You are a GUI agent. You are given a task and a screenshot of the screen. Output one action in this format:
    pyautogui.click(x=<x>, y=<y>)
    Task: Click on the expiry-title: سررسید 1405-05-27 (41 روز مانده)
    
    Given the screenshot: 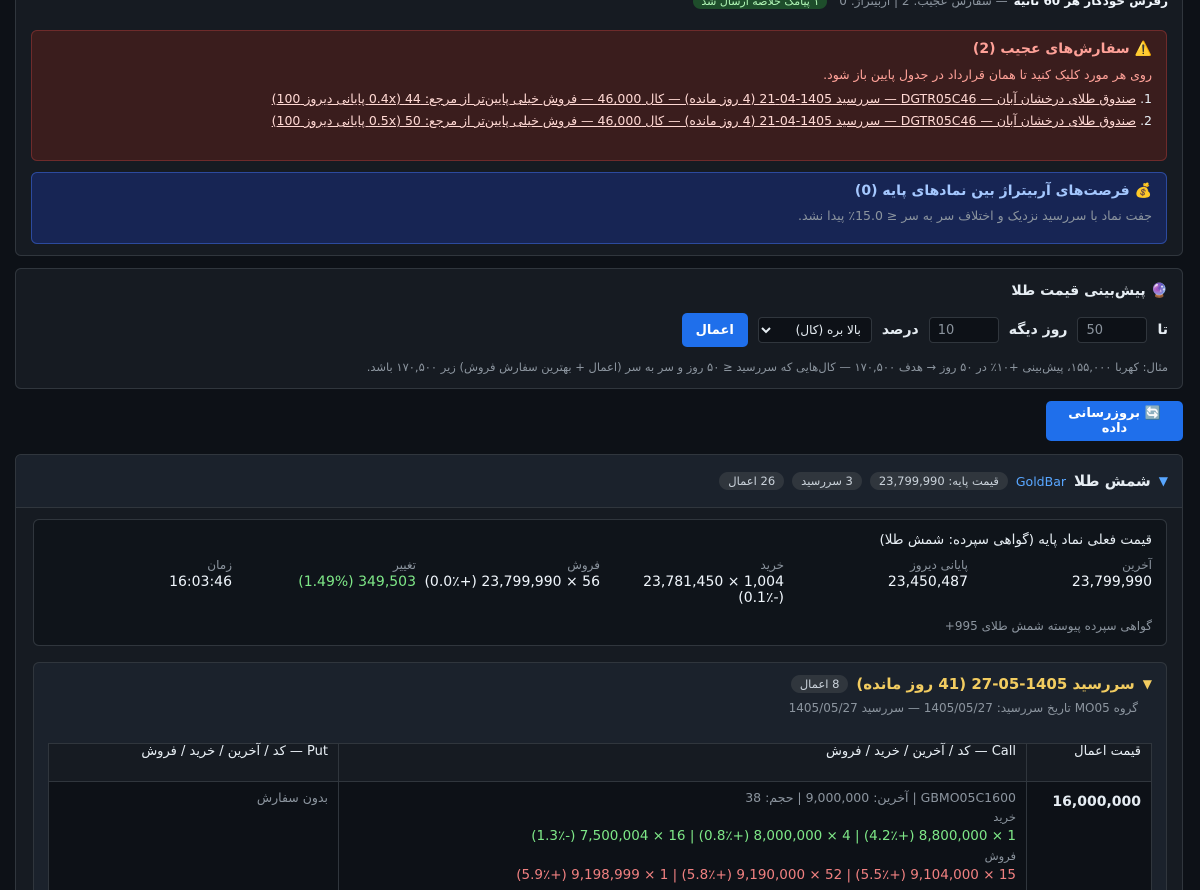 What is the action you would take?
    pyautogui.click(x=995, y=684)
    